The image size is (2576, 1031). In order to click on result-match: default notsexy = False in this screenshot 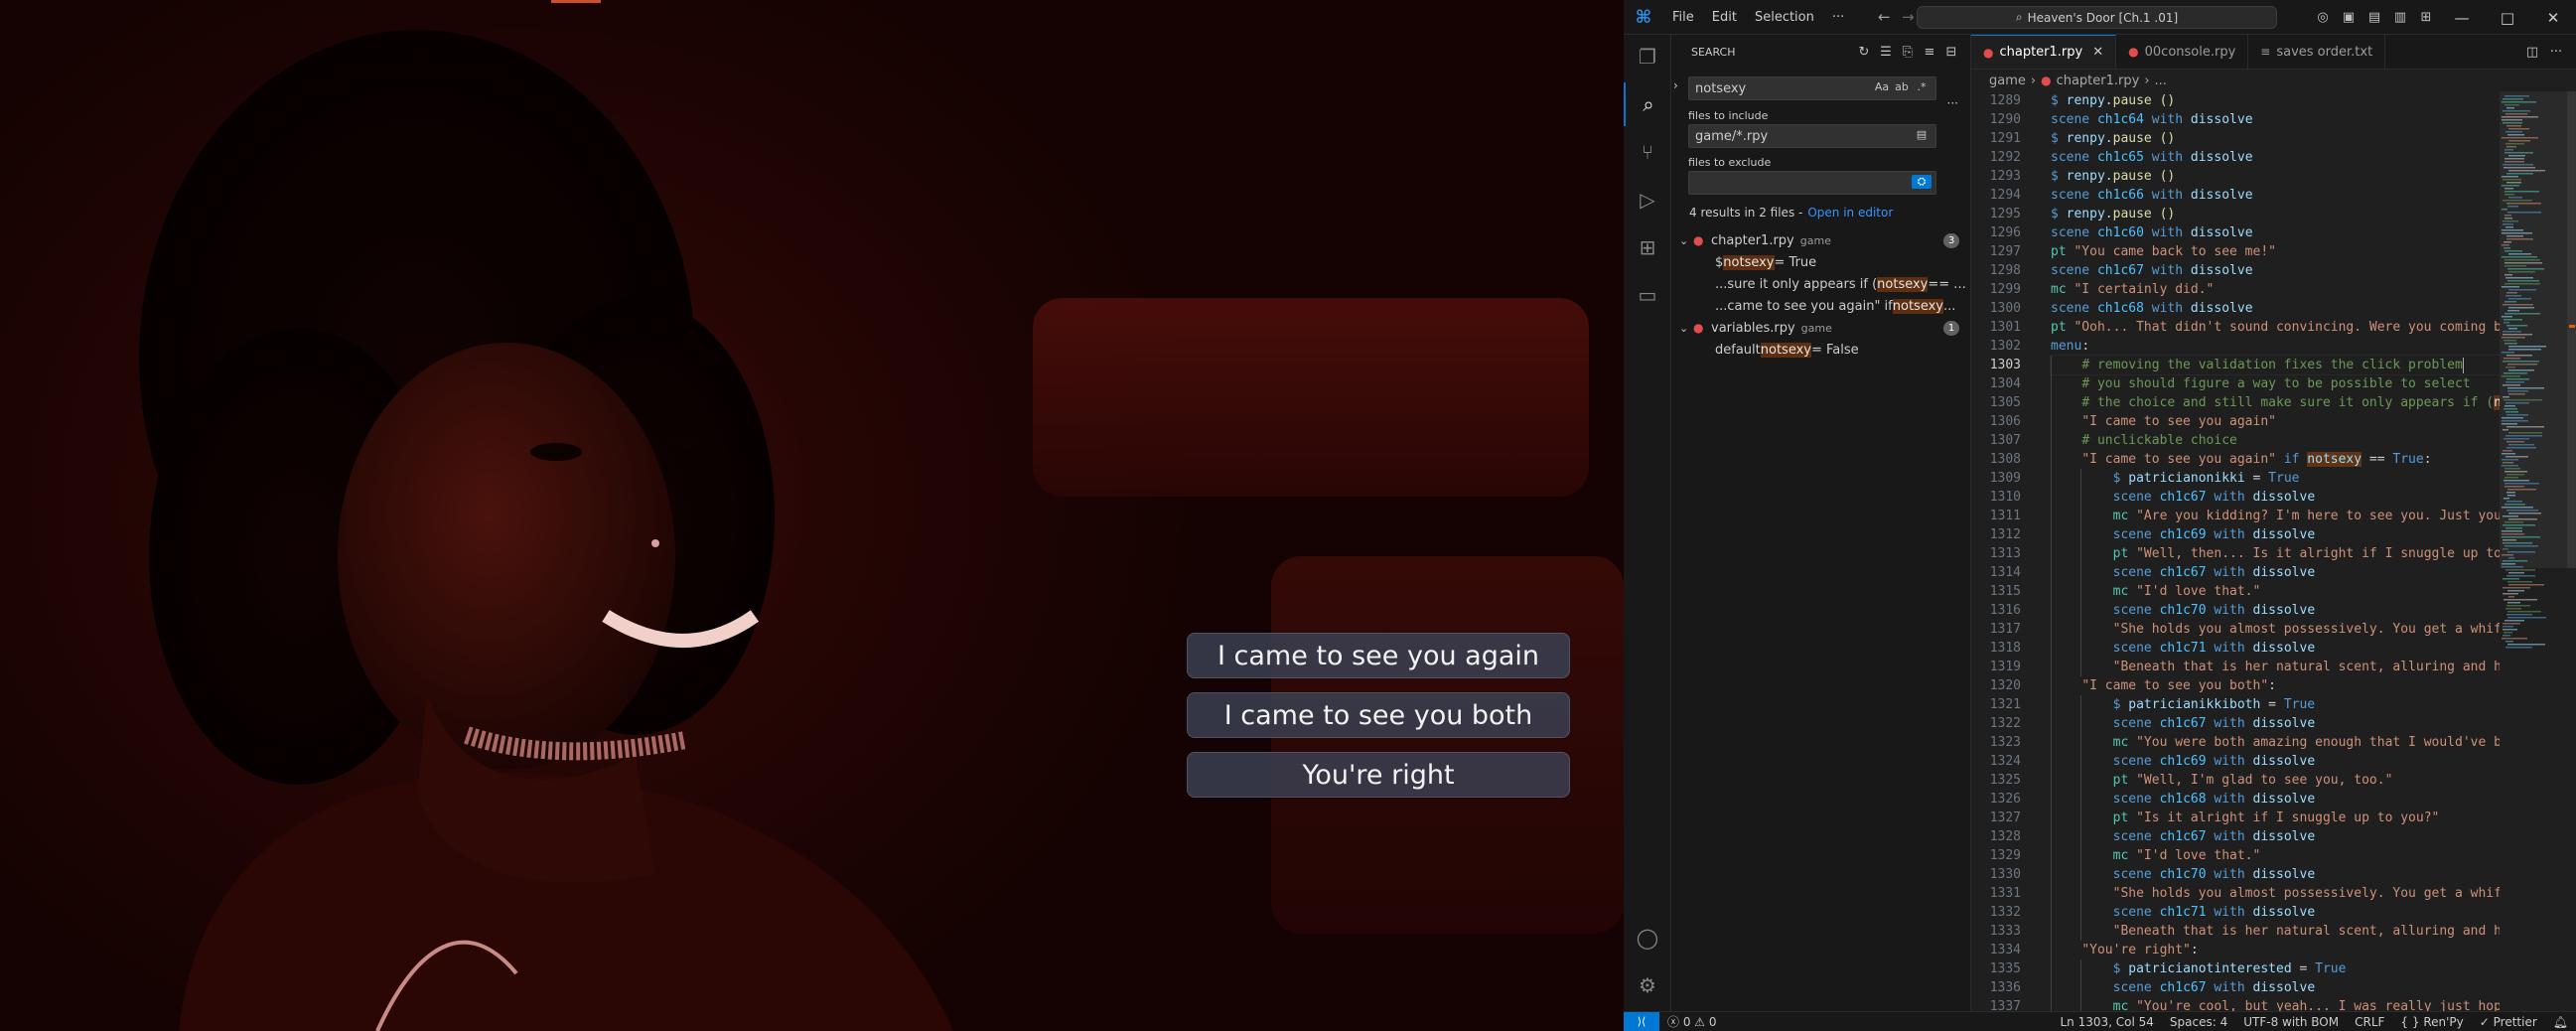, I will do `click(1821, 350)`.